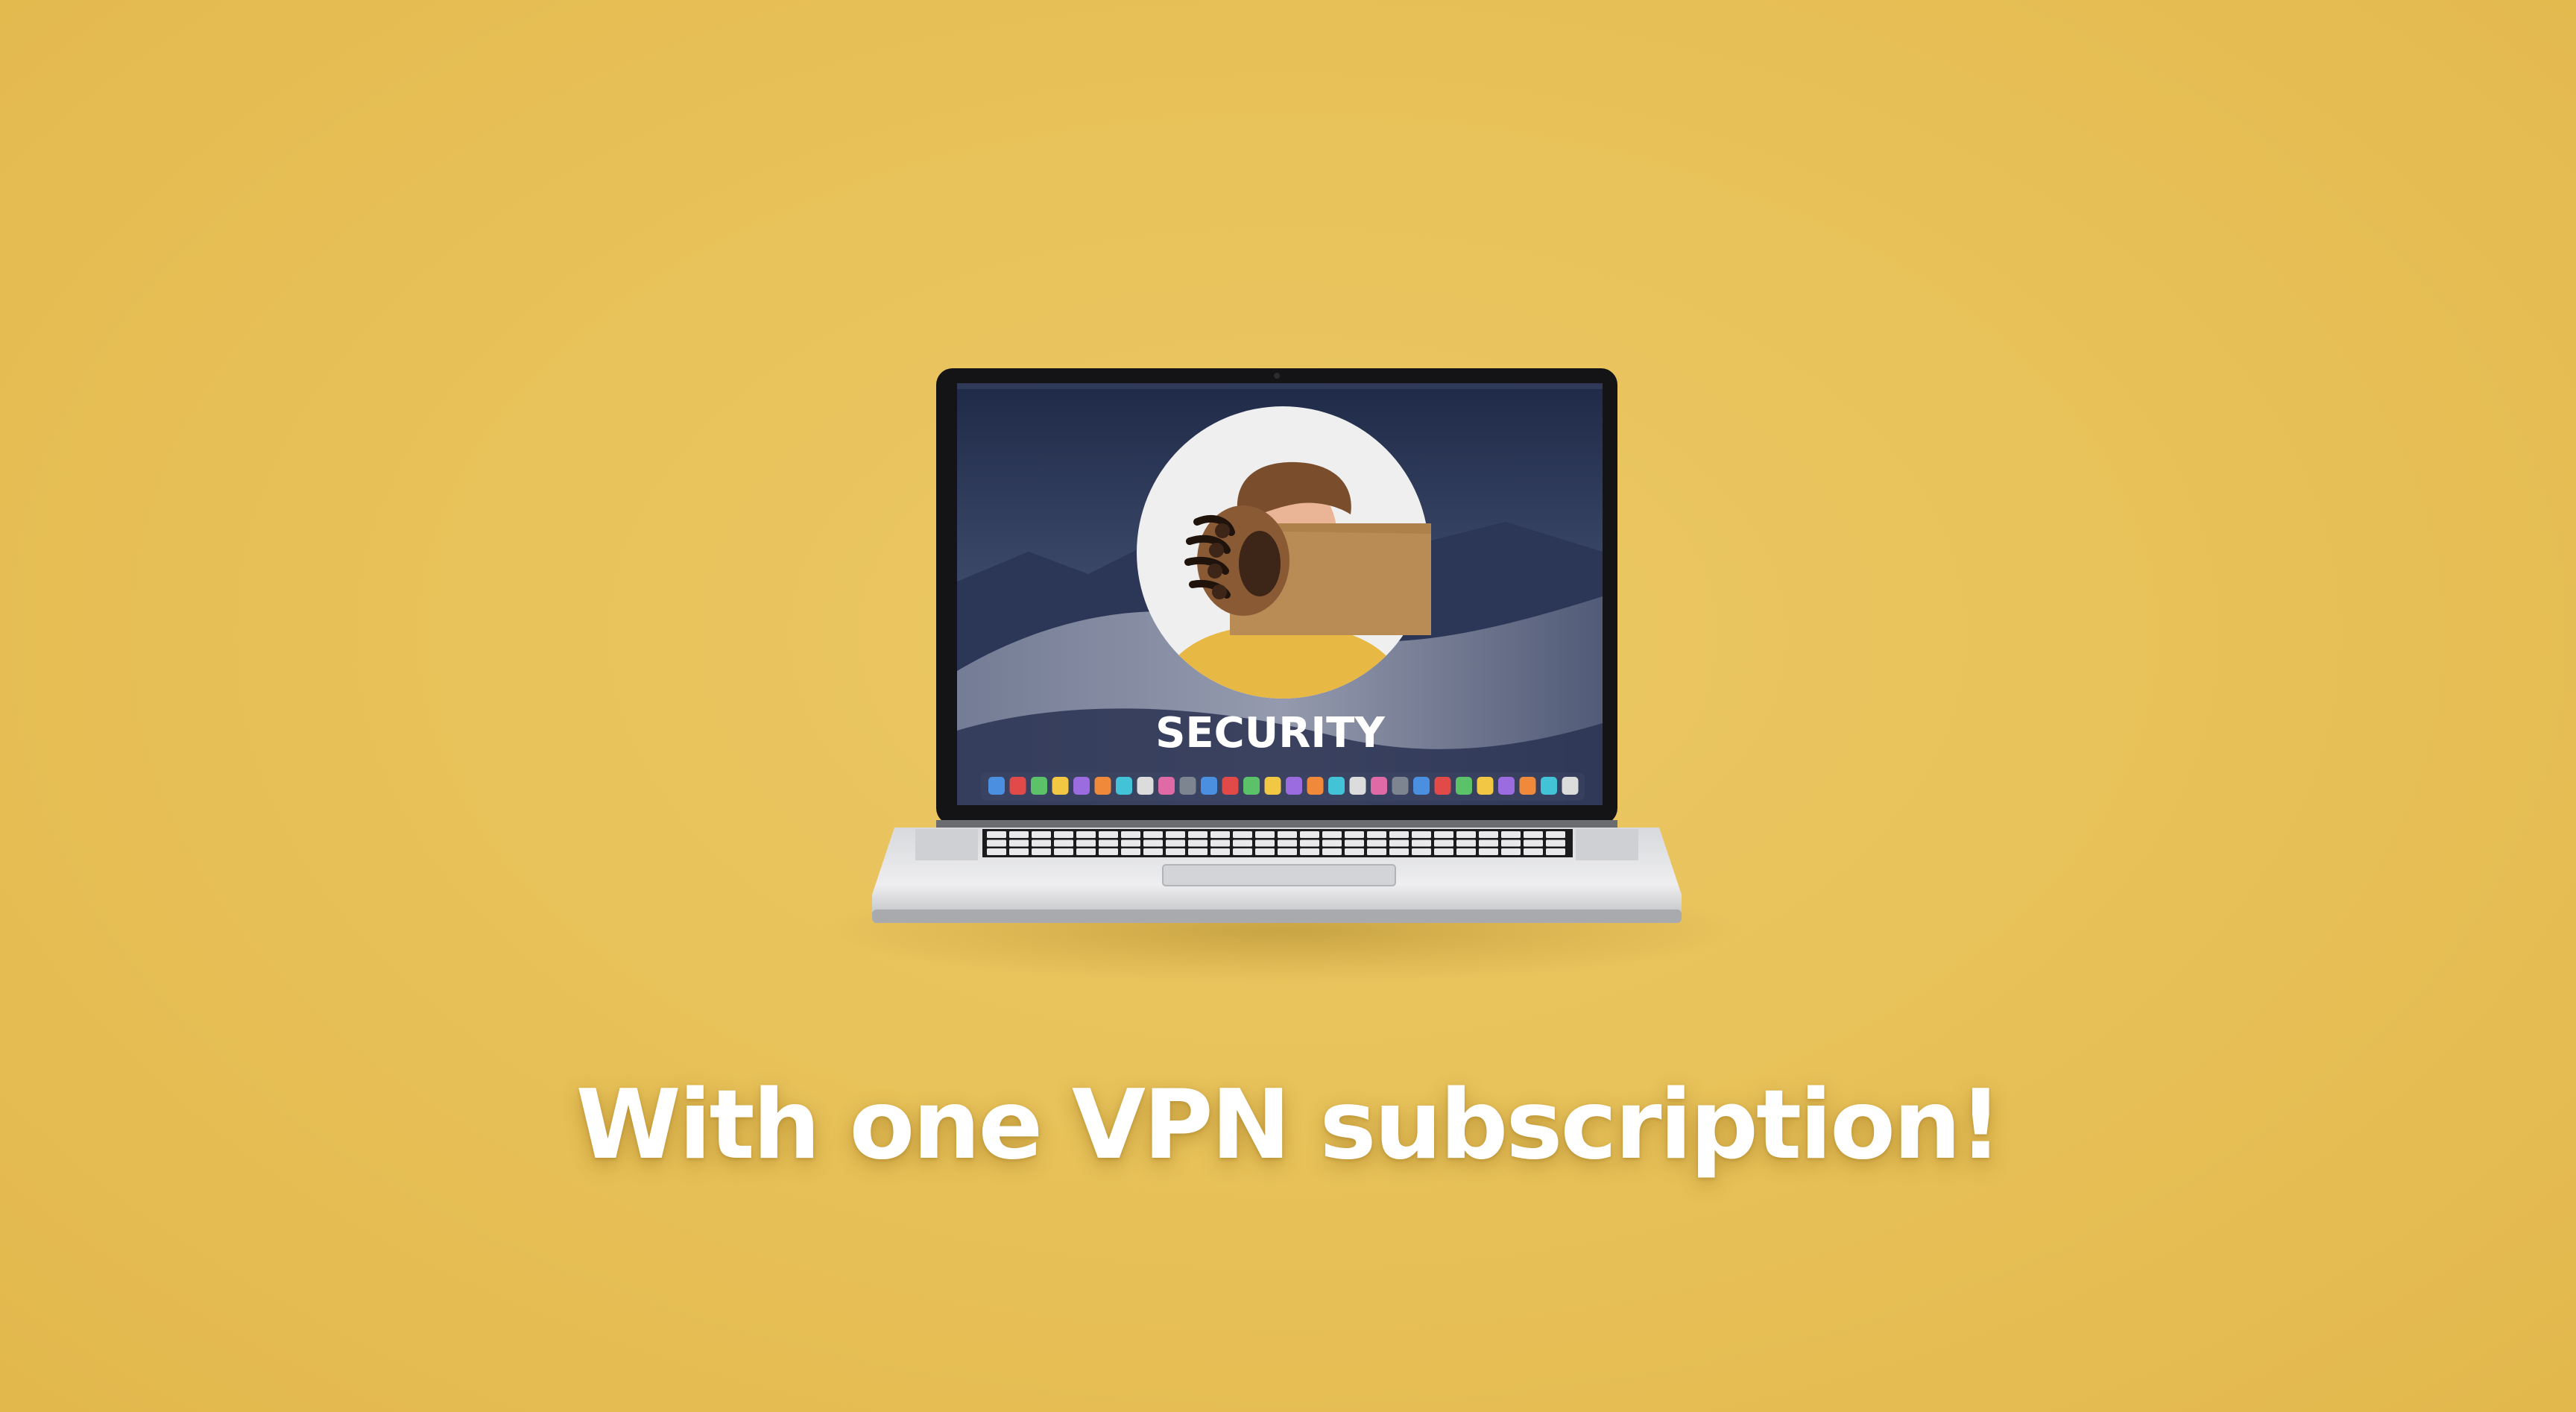 The image size is (2576, 1412). What do you see at coordinates (1276, 824) in the screenshot?
I see `laptop-hinge` at bounding box center [1276, 824].